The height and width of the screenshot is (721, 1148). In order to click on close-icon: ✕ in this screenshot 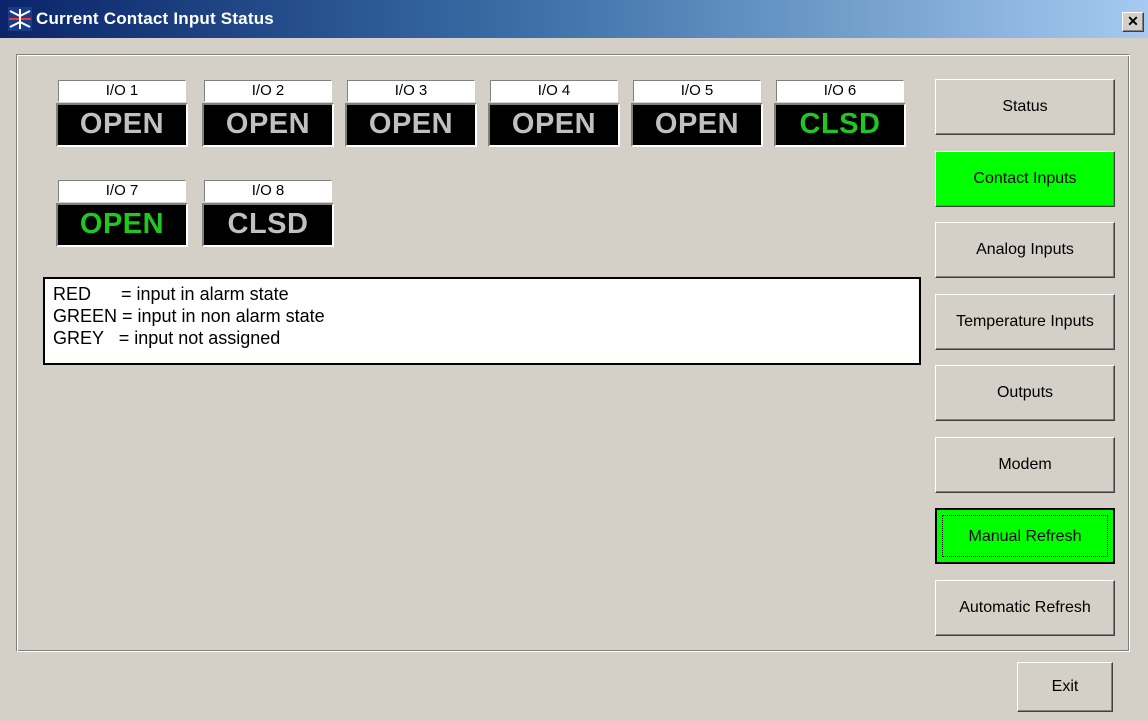, I will do `click(1133, 21)`.